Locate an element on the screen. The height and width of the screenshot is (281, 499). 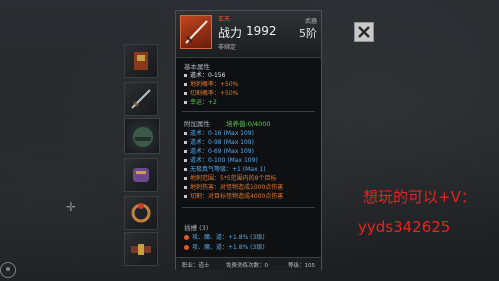
close-icon is located at coordinates (364, 32).